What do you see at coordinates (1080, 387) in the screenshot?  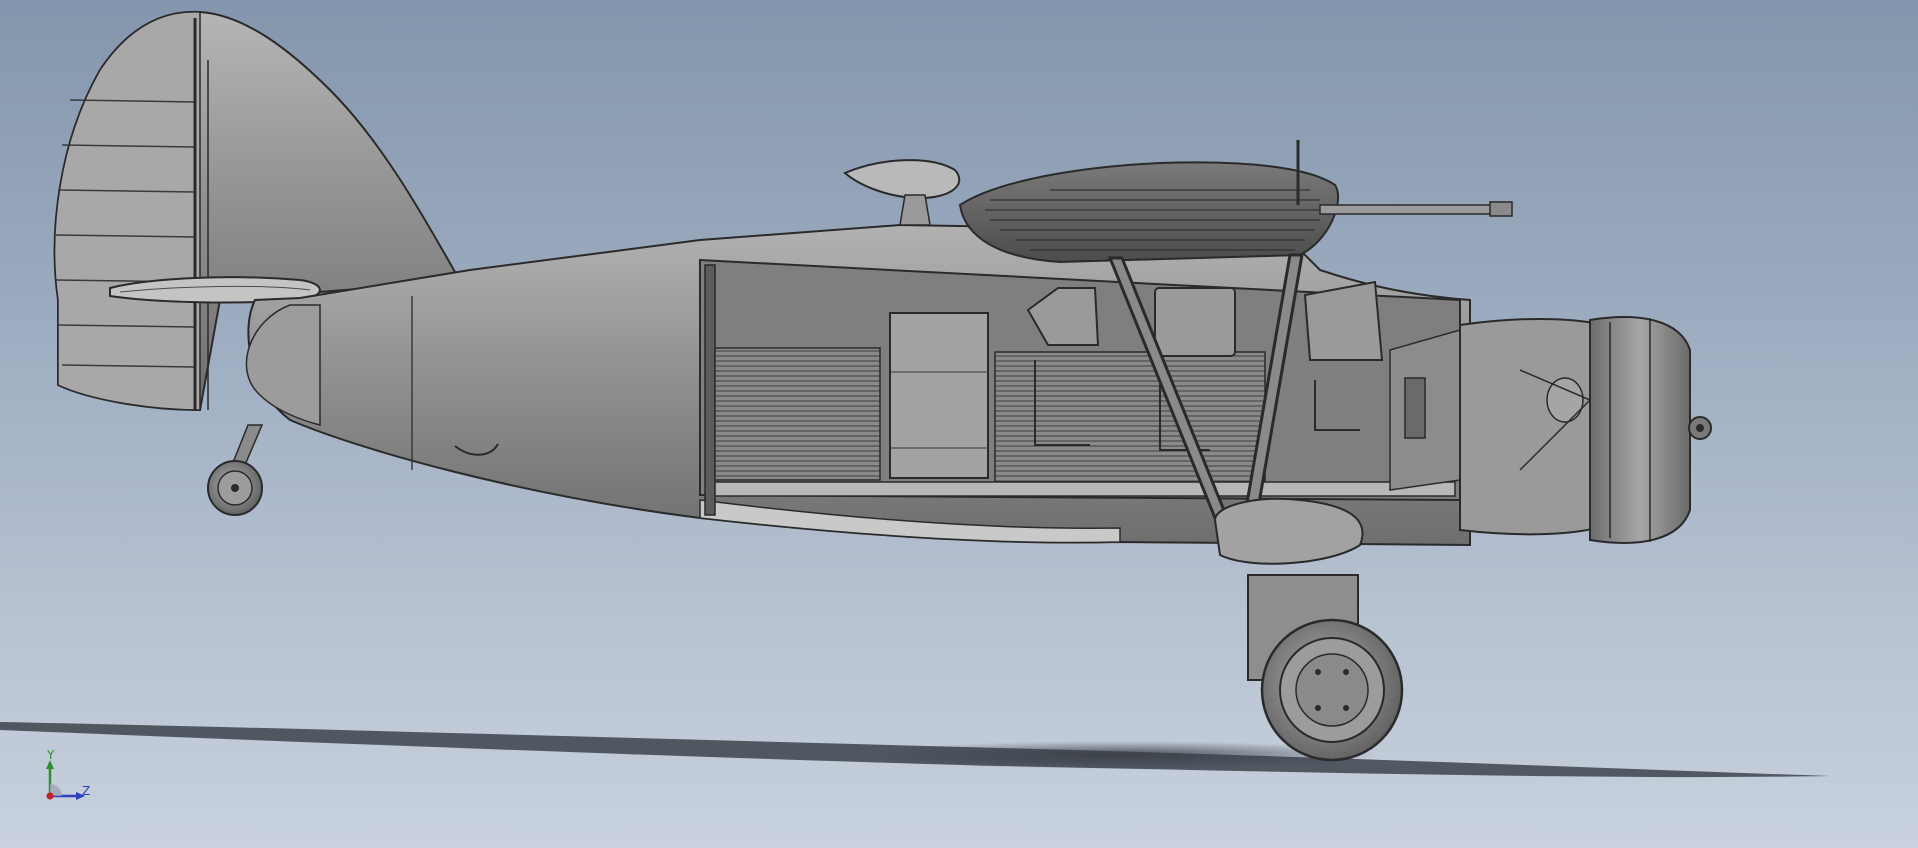 I see `cockpit-cutaway` at bounding box center [1080, 387].